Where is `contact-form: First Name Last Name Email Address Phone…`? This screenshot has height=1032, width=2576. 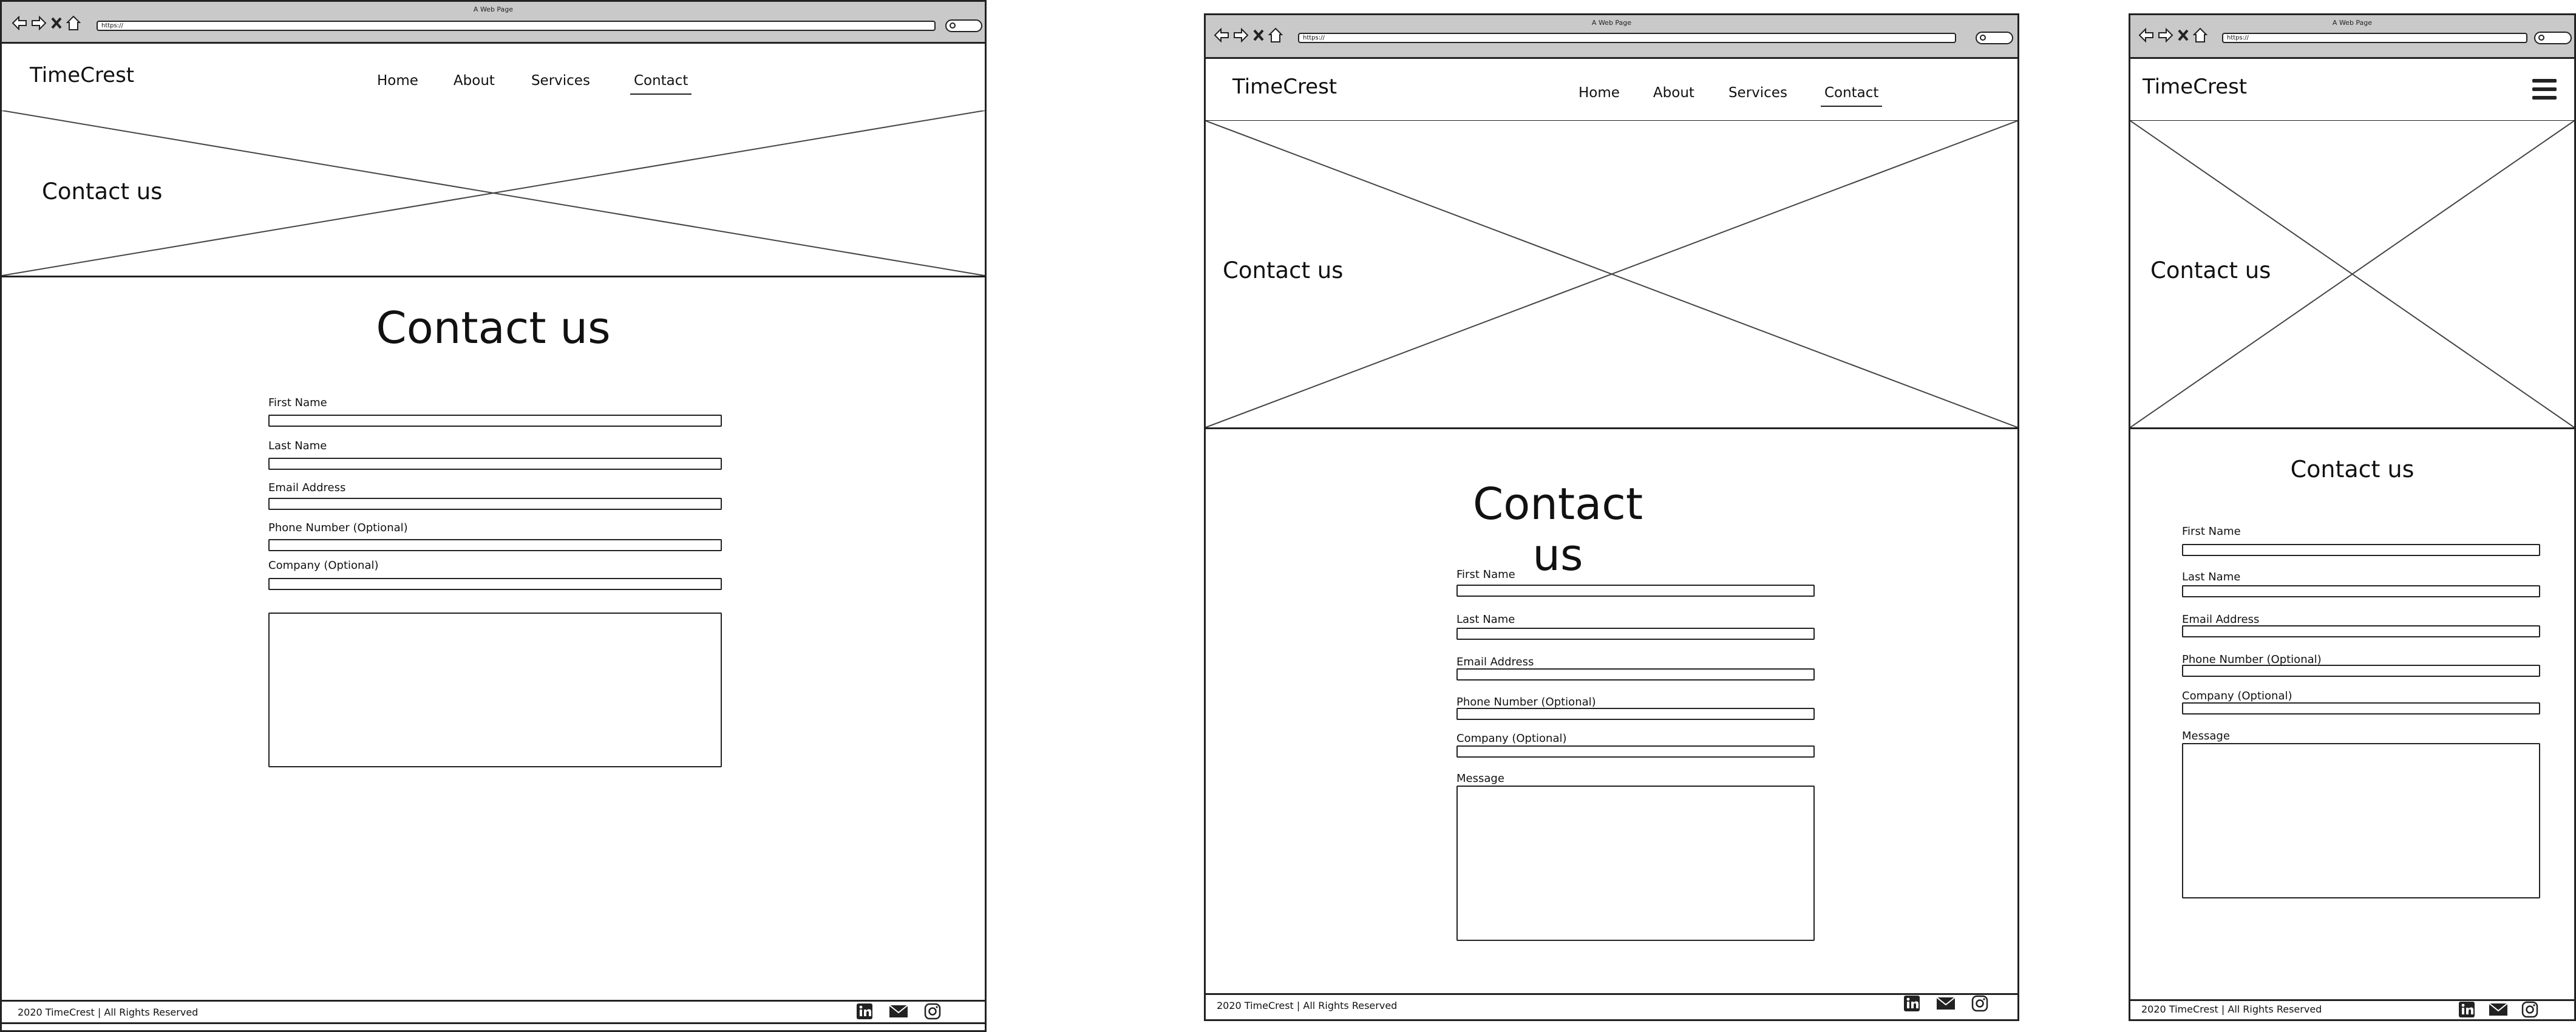
contact-form: First Name Last Name Email Address Phone… is located at coordinates (2361, 720).